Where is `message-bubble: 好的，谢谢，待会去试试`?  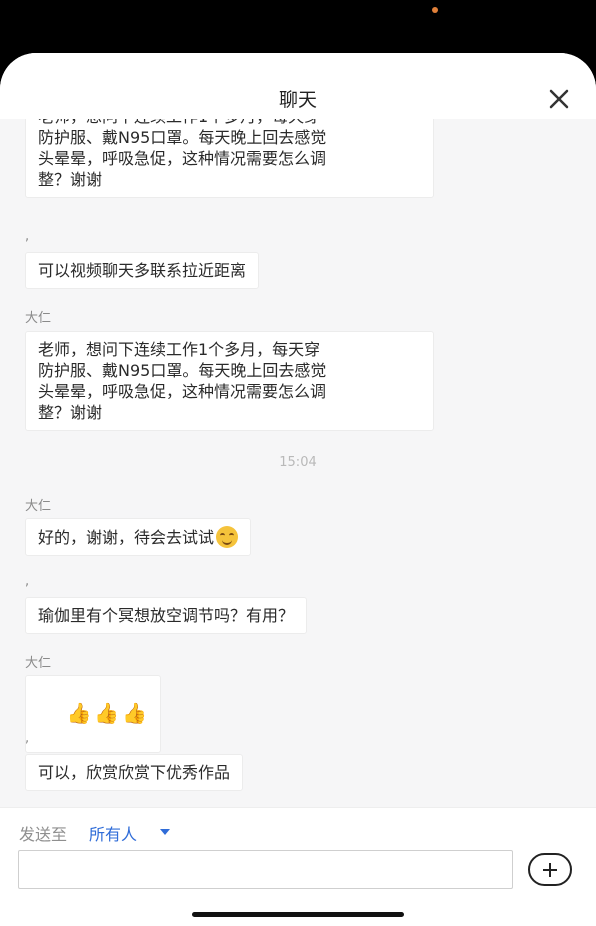 message-bubble: 好的，谢谢，待会去试试 is located at coordinates (138, 537).